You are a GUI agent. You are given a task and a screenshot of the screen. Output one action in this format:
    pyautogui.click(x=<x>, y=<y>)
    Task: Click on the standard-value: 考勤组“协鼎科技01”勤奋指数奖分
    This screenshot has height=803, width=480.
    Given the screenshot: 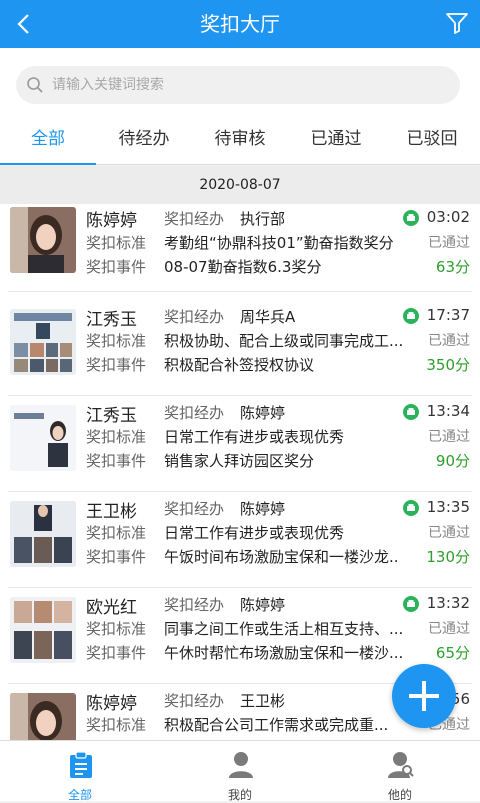 What is the action you would take?
    pyautogui.click(x=279, y=243)
    